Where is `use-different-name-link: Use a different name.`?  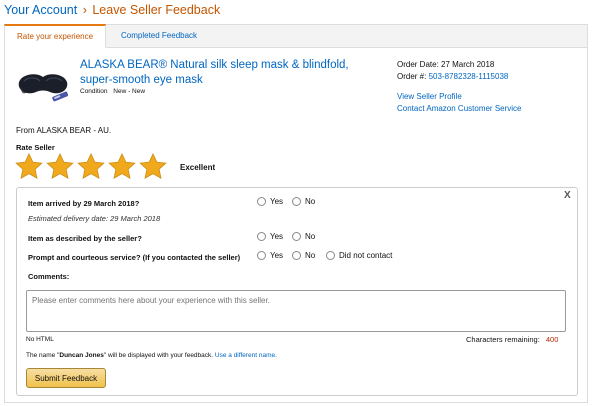 use-different-name-link: Use a different name. is located at coordinates (246, 355).